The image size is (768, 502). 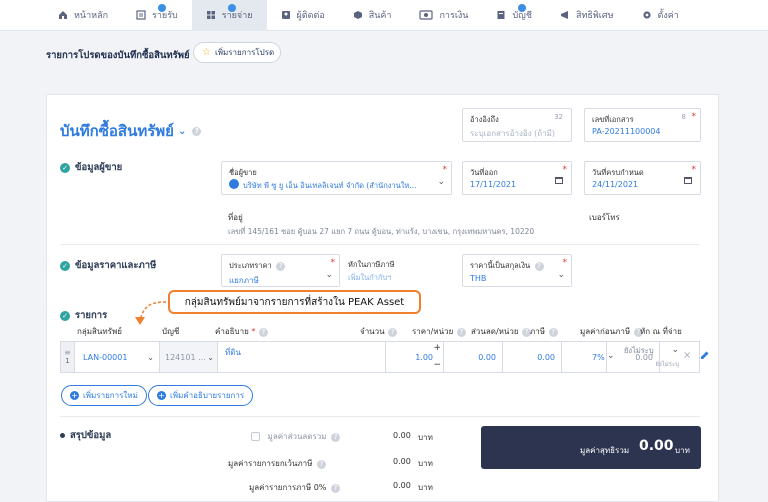 What do you see at coordinates (514, 15) in the screenshot?
I see `nav-accounting: บัญชี` at bounding box center [514, 15].